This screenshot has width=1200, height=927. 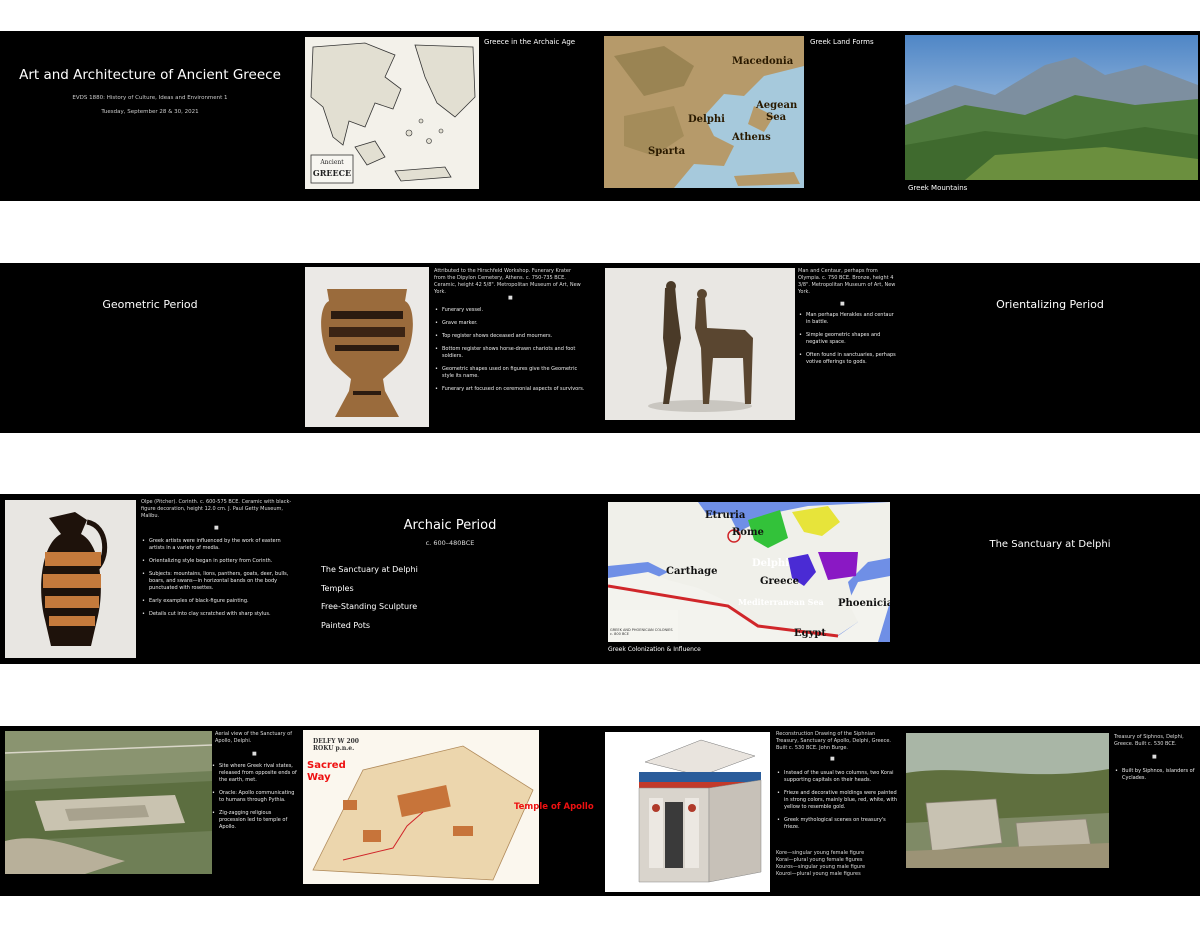 What do you see at coordinates (1050, 579) in the screenshot?
I see `slide-sanctuary-at-delphi: The Sanctuary at Delphi` at bounding box center [1050, 579].